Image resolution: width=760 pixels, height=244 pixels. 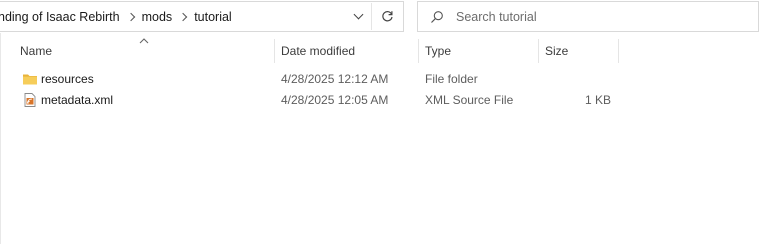 What do you see at coordinates (577, 78) in the screenshot?
I see `file-size` at bounding box center [577, 78].